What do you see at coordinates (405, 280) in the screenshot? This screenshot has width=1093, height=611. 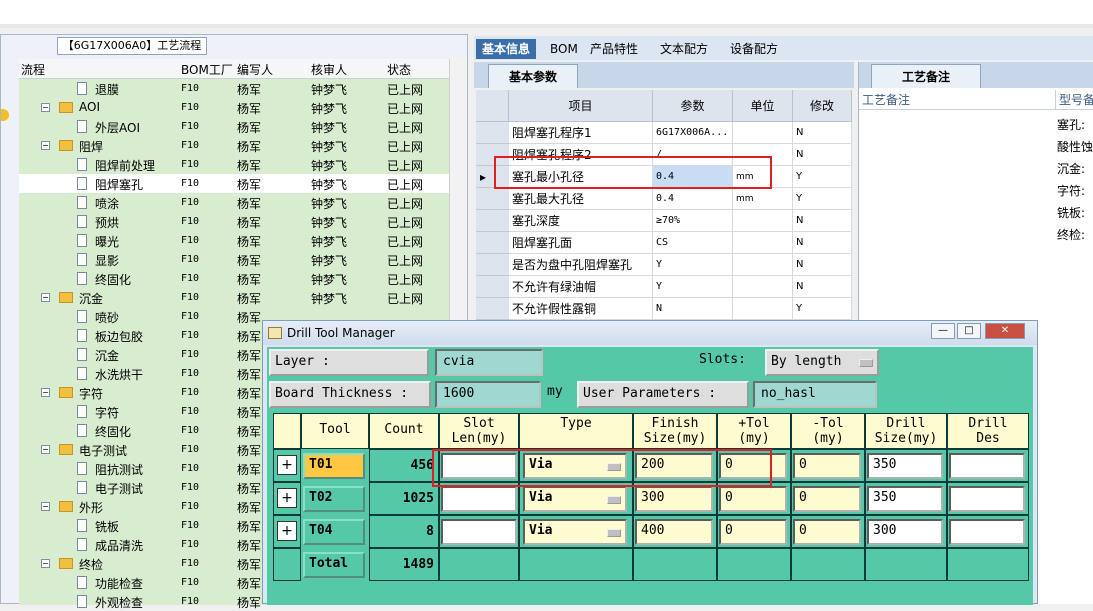 I see `flow-status: 已上网` at bounding box center [405, 280].